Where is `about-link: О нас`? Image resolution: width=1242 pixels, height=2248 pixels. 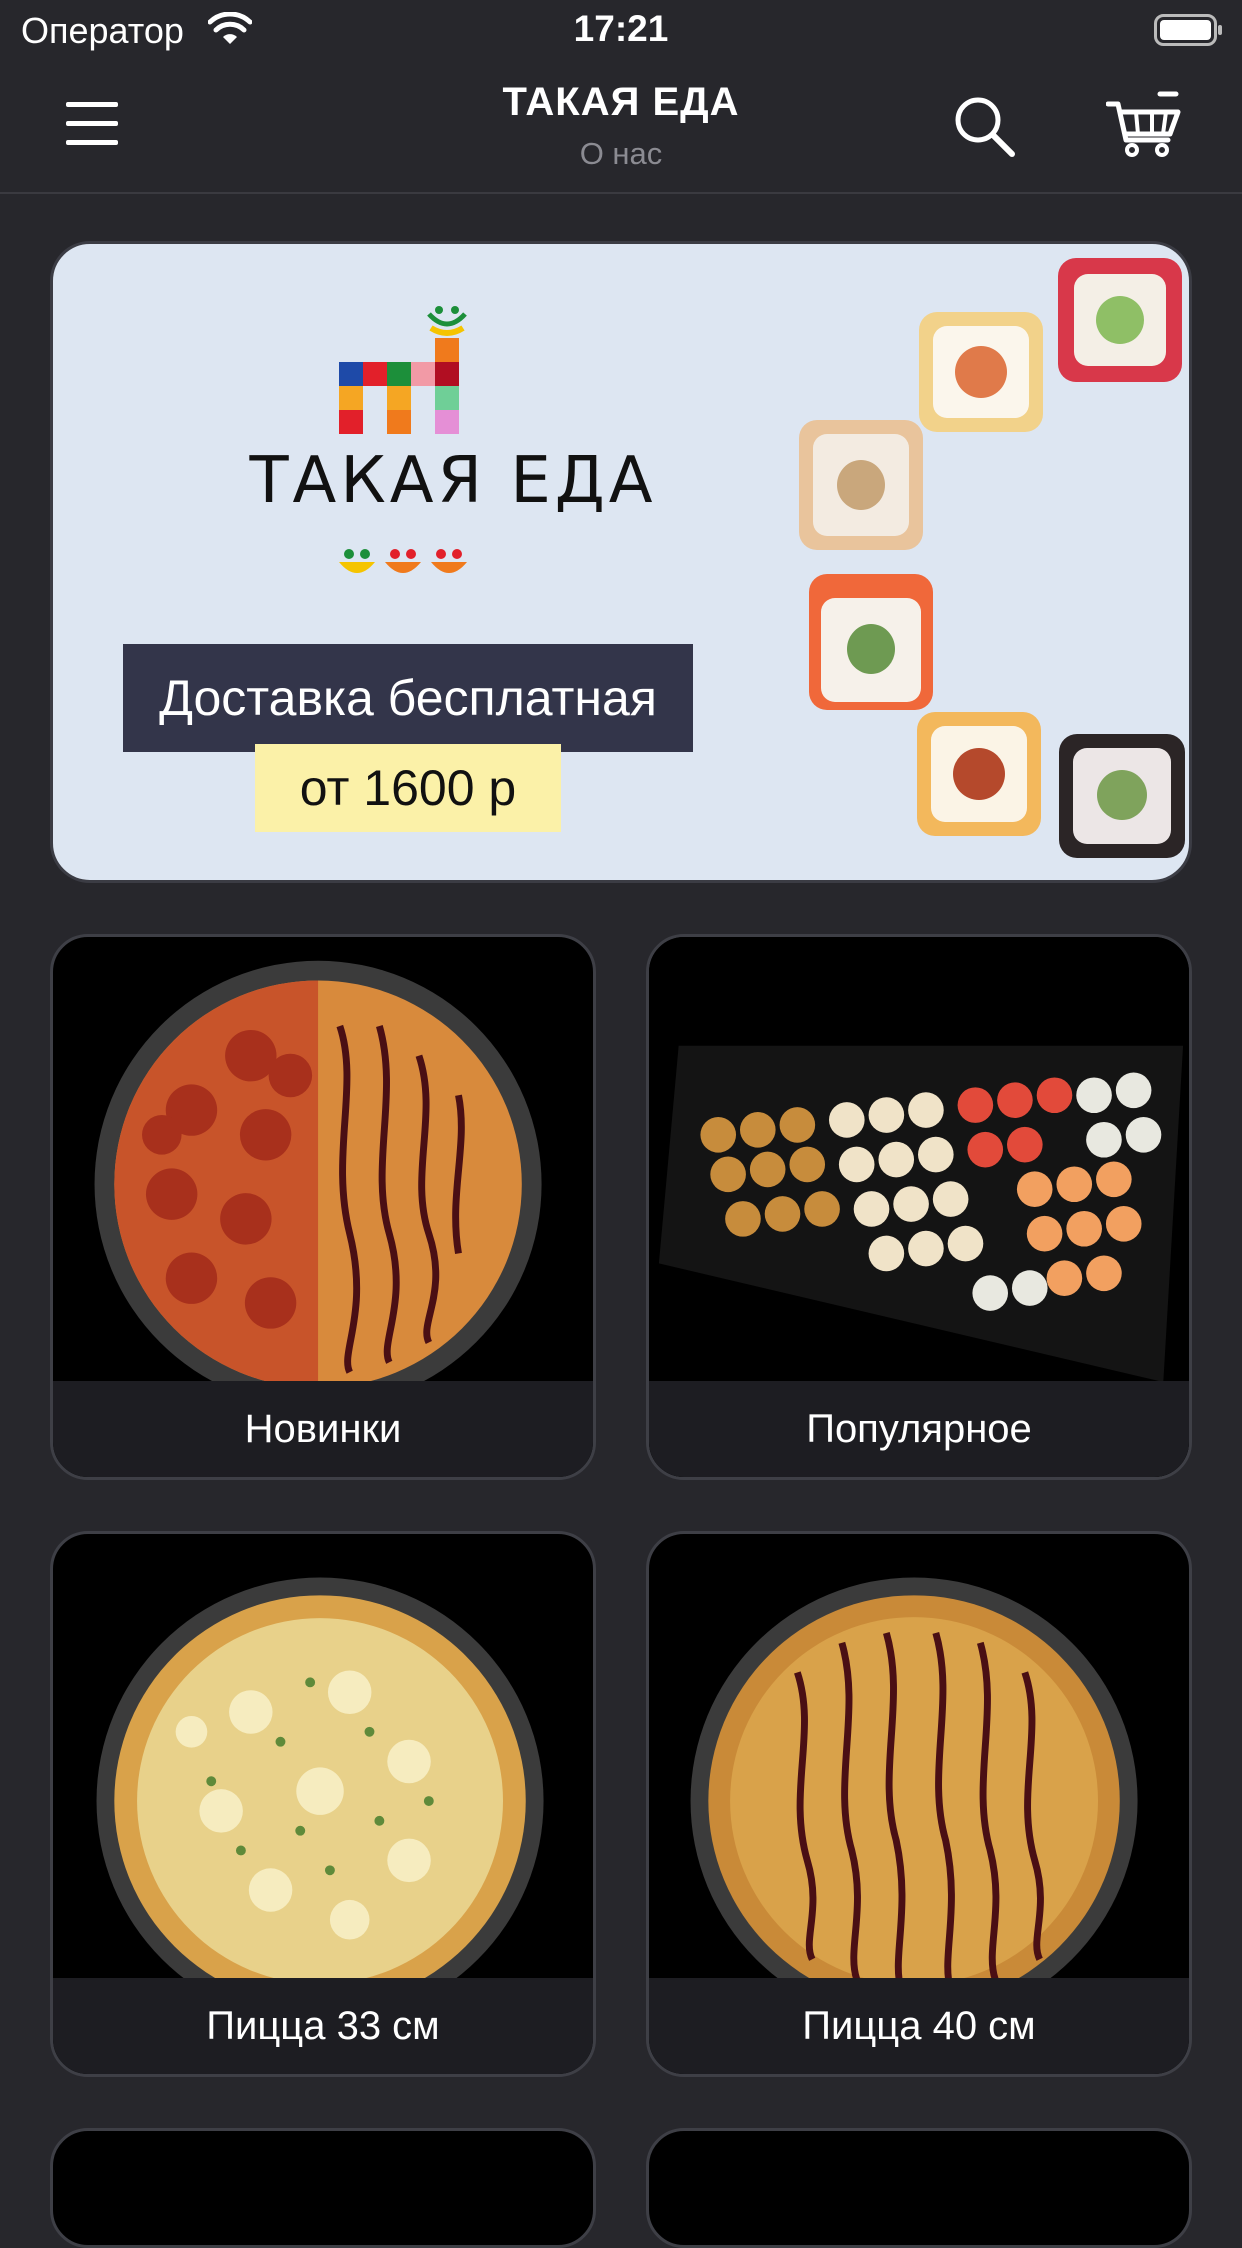 about-link: О нас is located at coordinates (621, 154).